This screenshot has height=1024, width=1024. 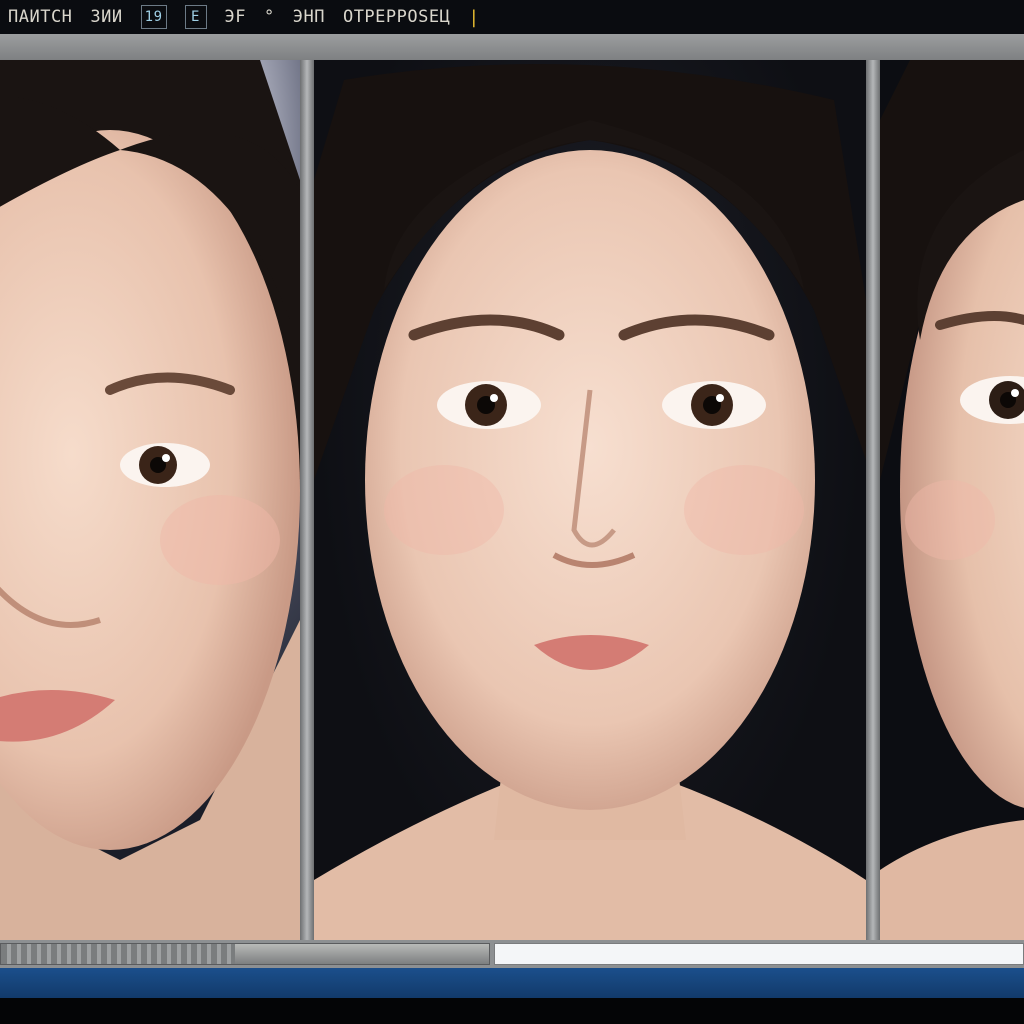 I want to click on toolbar-button-2: E, so click(x=195, y=17).